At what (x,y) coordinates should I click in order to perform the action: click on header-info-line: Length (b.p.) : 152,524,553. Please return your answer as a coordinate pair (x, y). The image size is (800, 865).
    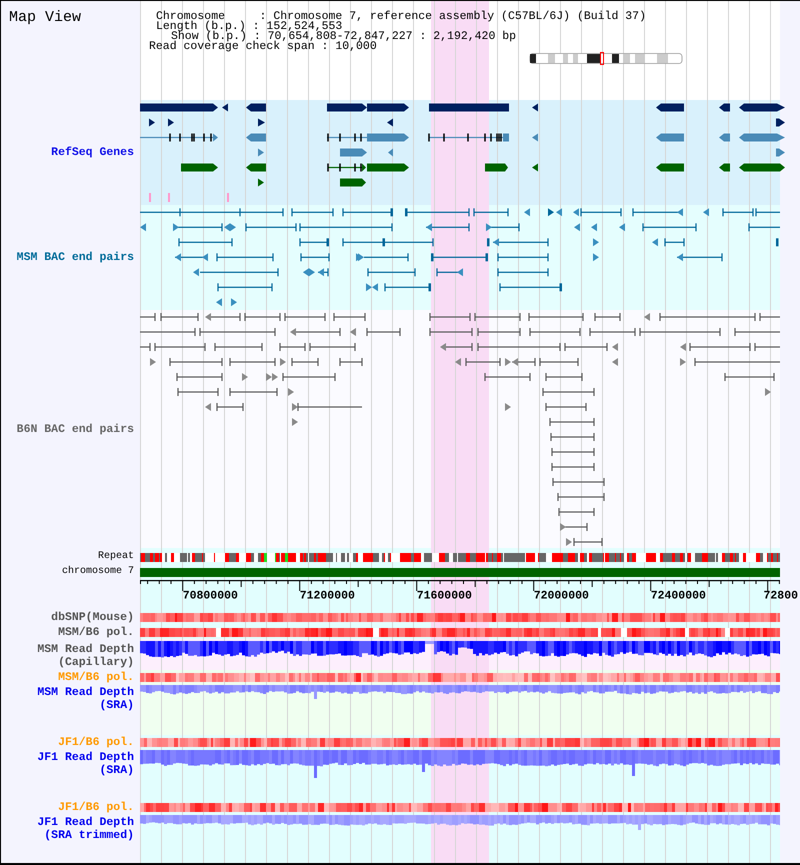
    Looking at the image, I should click on (249, 27).